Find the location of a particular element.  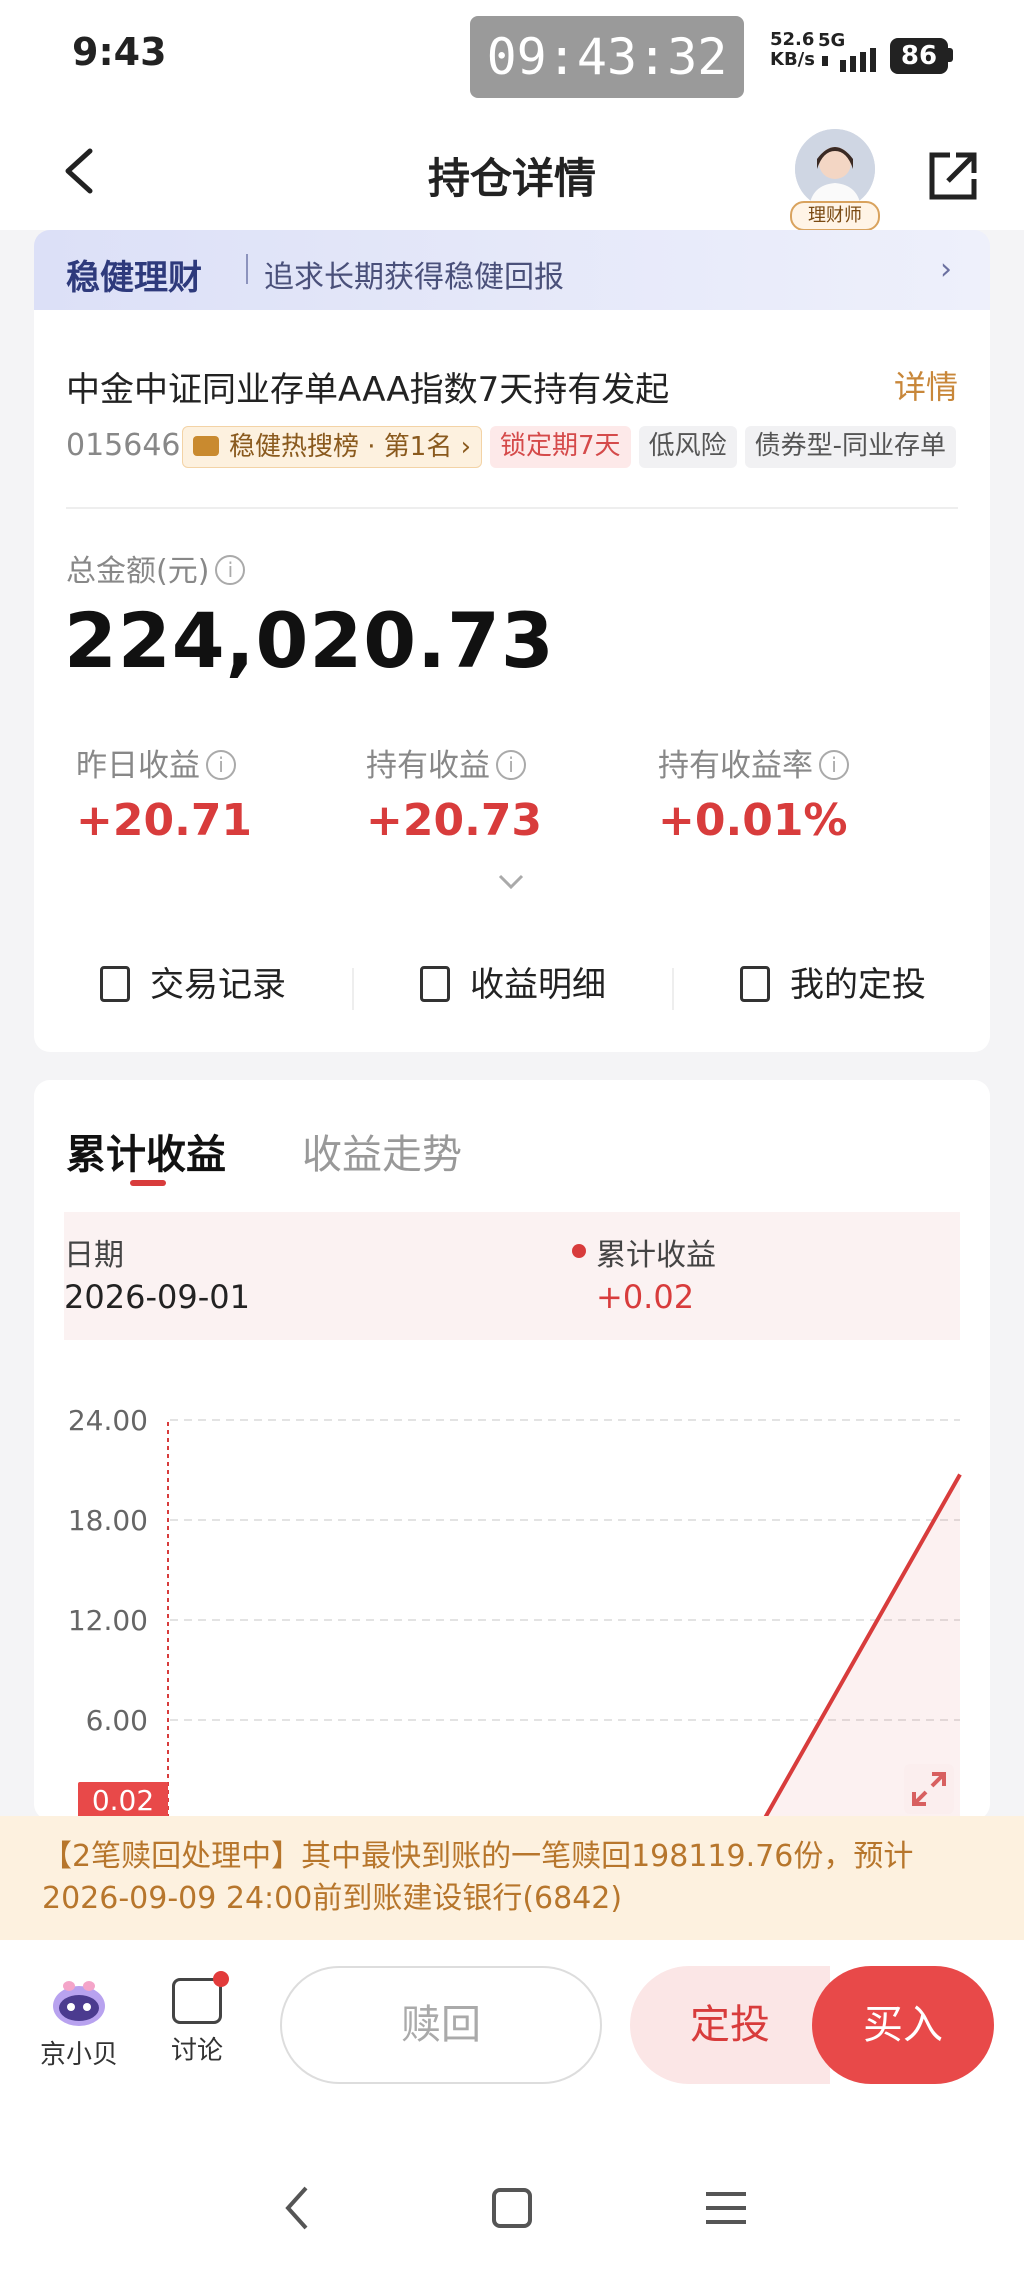

hot-rank-label: 稳健热搜榜 · 第1名 is located at coordinates (341, 447).